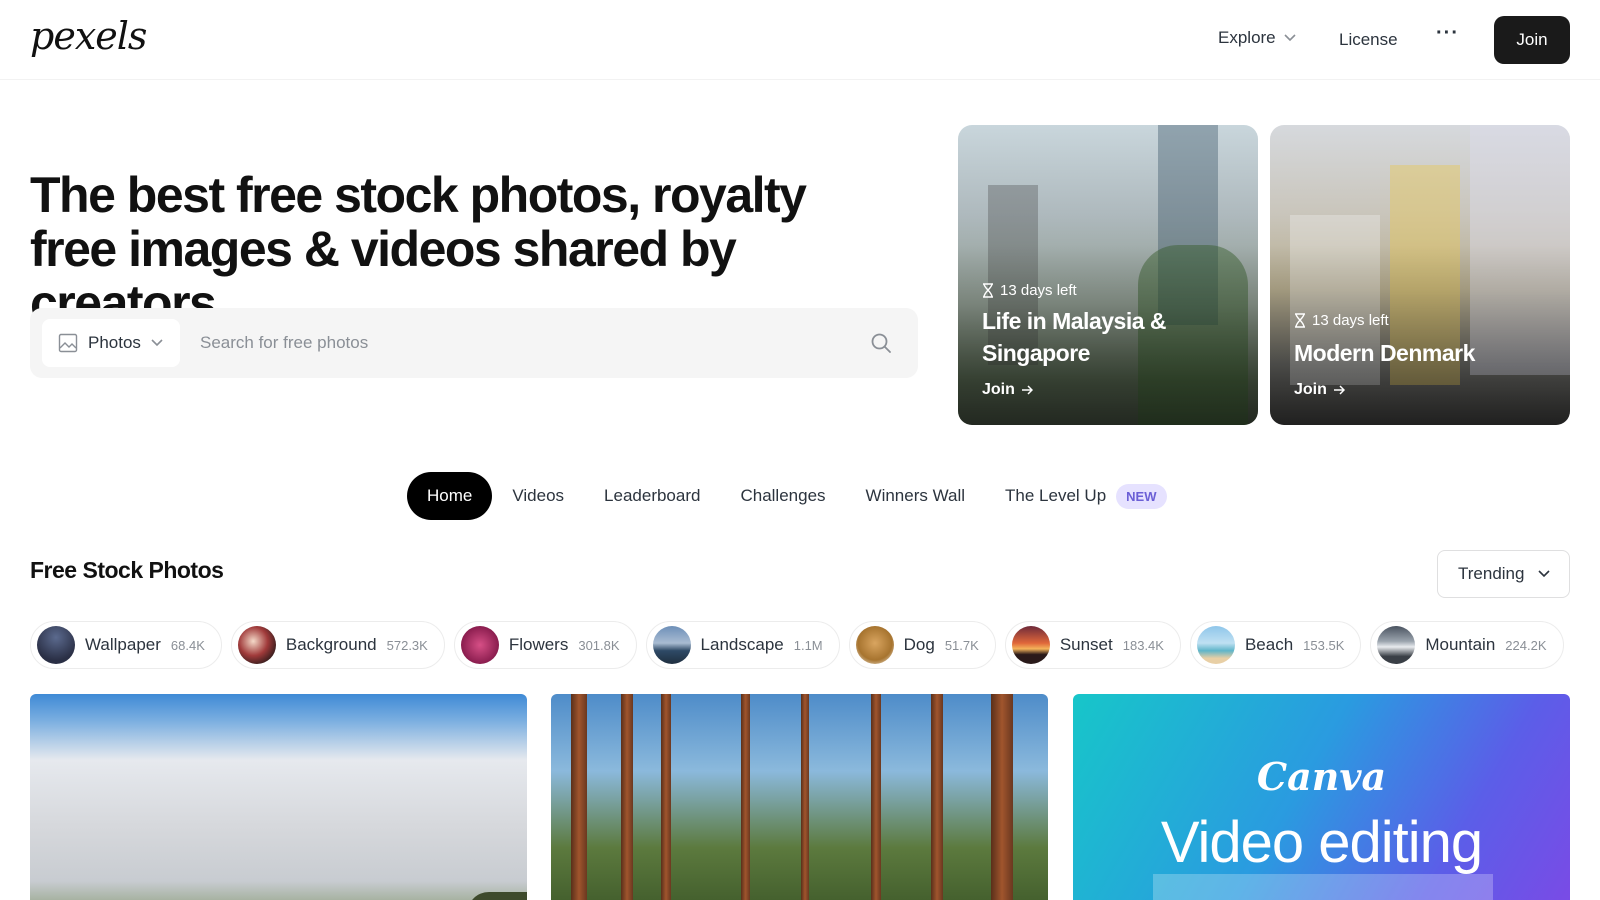 The height and width of the screenshot is (900, 1600). What do you see at coordinates (1055, 496) in the screenshot?
I see `tab-the-level-up: The Level Up` at bounding box center [1055, 496].